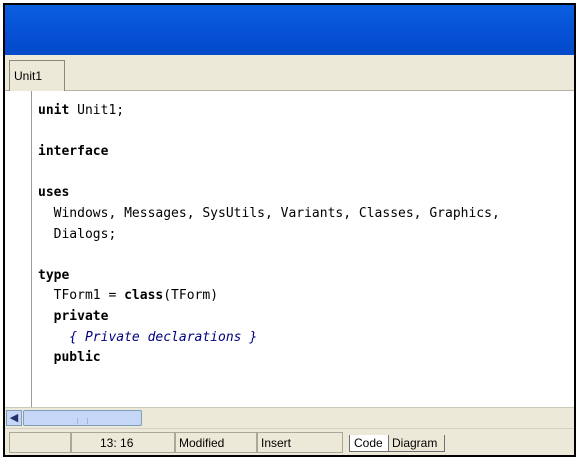 The width and height of the screenshot is (579, 460). What do you see at coordinates (81, 296) in the screenshot?
I see `code-token: TForm1 =` at bounding box center [81, 296].